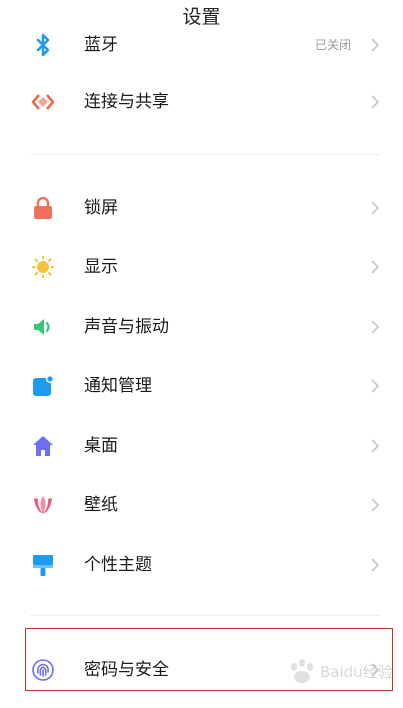 The image size is (403, 708). What do you see at coordinates (43, 446) in the screenshot?
I see `home-icon` at bounding box center [43, 446].